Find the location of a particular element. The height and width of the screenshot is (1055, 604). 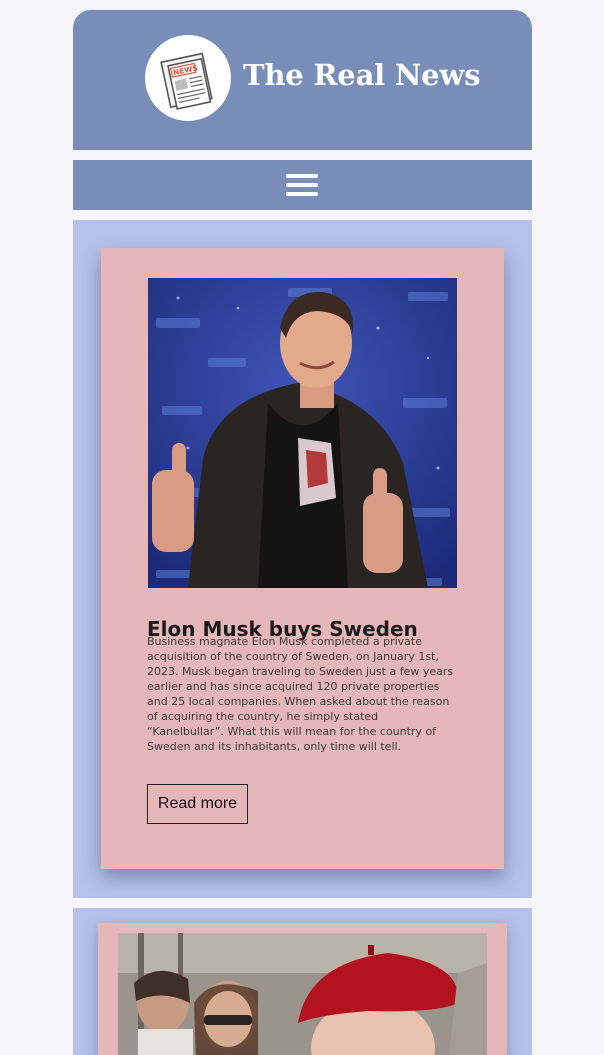

site-logo: NEWS is located at coordinates (188, 78).